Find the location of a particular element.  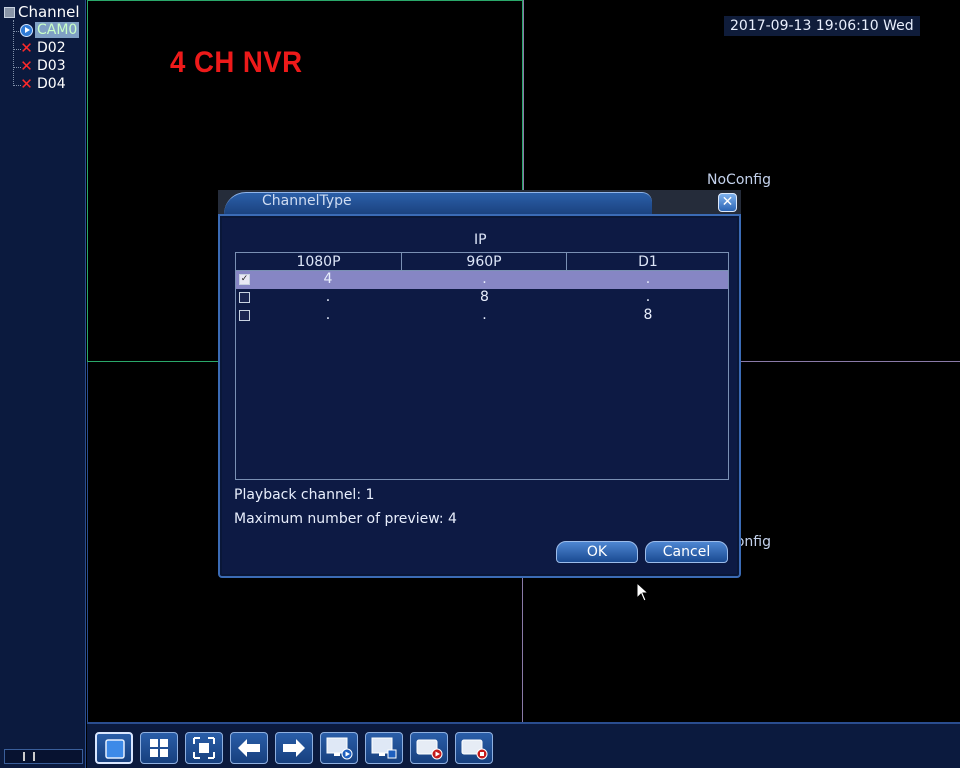

play-icon is located at coordinates (26, 30).